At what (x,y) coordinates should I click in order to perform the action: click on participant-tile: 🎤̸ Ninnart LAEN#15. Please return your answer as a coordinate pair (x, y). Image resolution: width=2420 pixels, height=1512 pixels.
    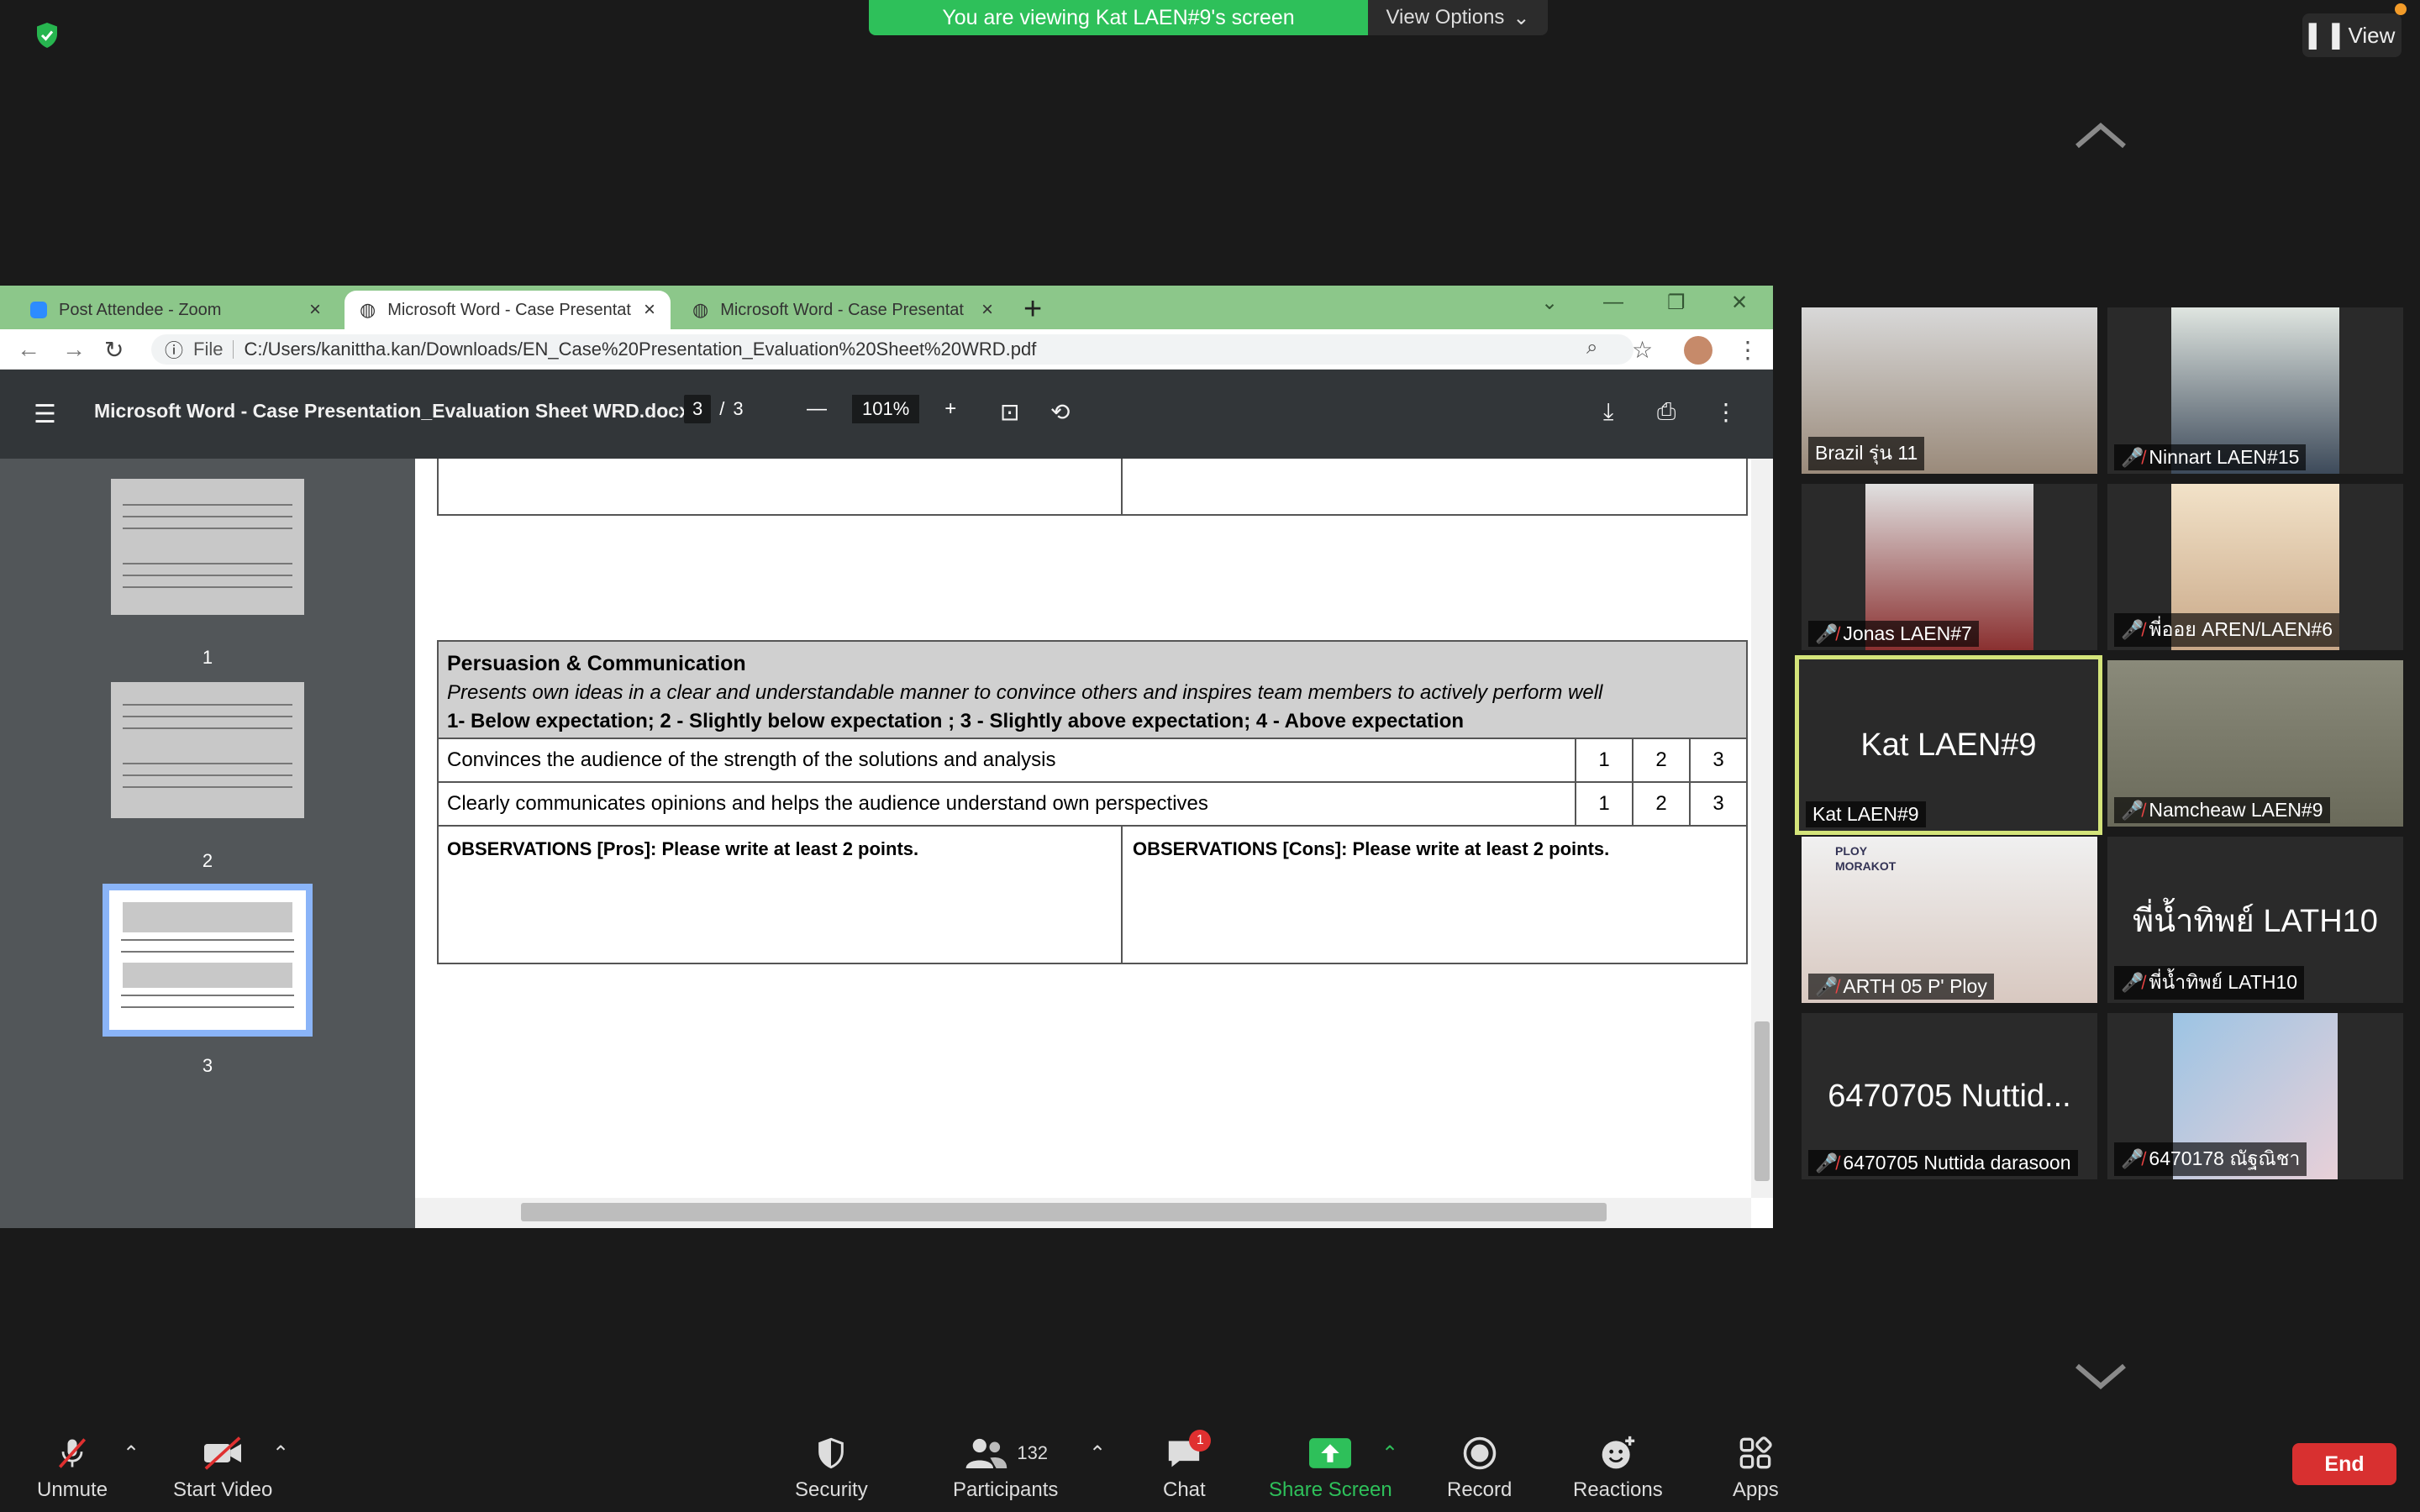
    Looking at the image, I should click on (2255, 390).